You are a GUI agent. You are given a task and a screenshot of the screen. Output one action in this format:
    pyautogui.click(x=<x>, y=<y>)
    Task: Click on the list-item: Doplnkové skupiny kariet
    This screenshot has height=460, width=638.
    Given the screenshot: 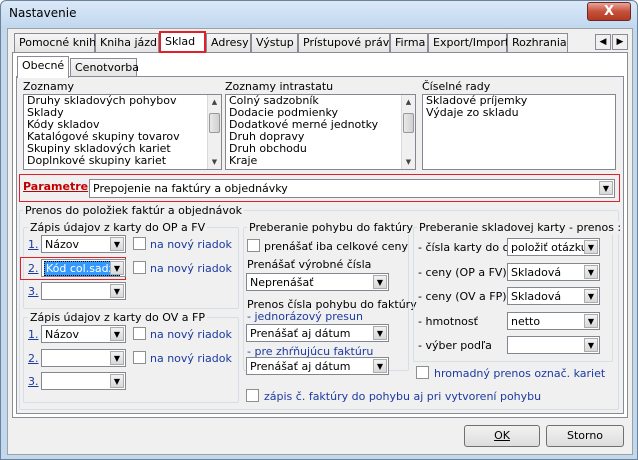 What is the action you would take?
    pyautogui.click(x=122, y=161)
    